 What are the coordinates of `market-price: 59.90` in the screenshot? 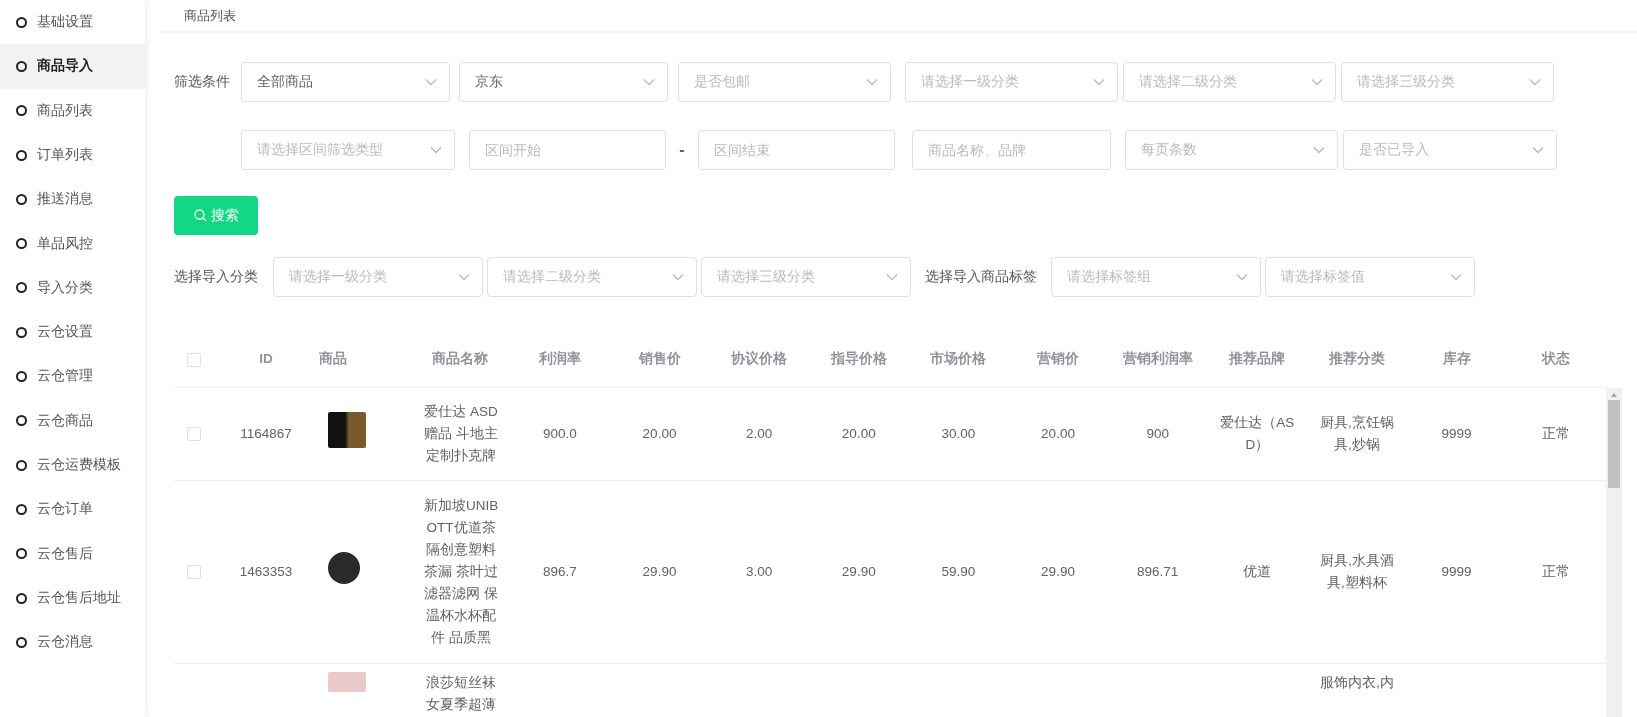 It's located at (958, 571).